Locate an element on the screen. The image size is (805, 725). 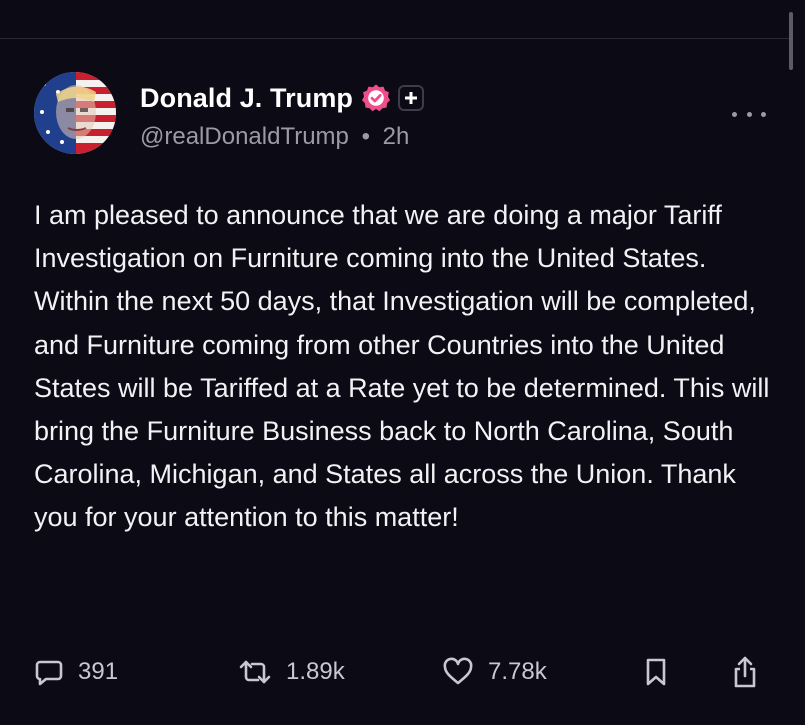
repost-button: 1.89k is located at coordinates (291, 672).